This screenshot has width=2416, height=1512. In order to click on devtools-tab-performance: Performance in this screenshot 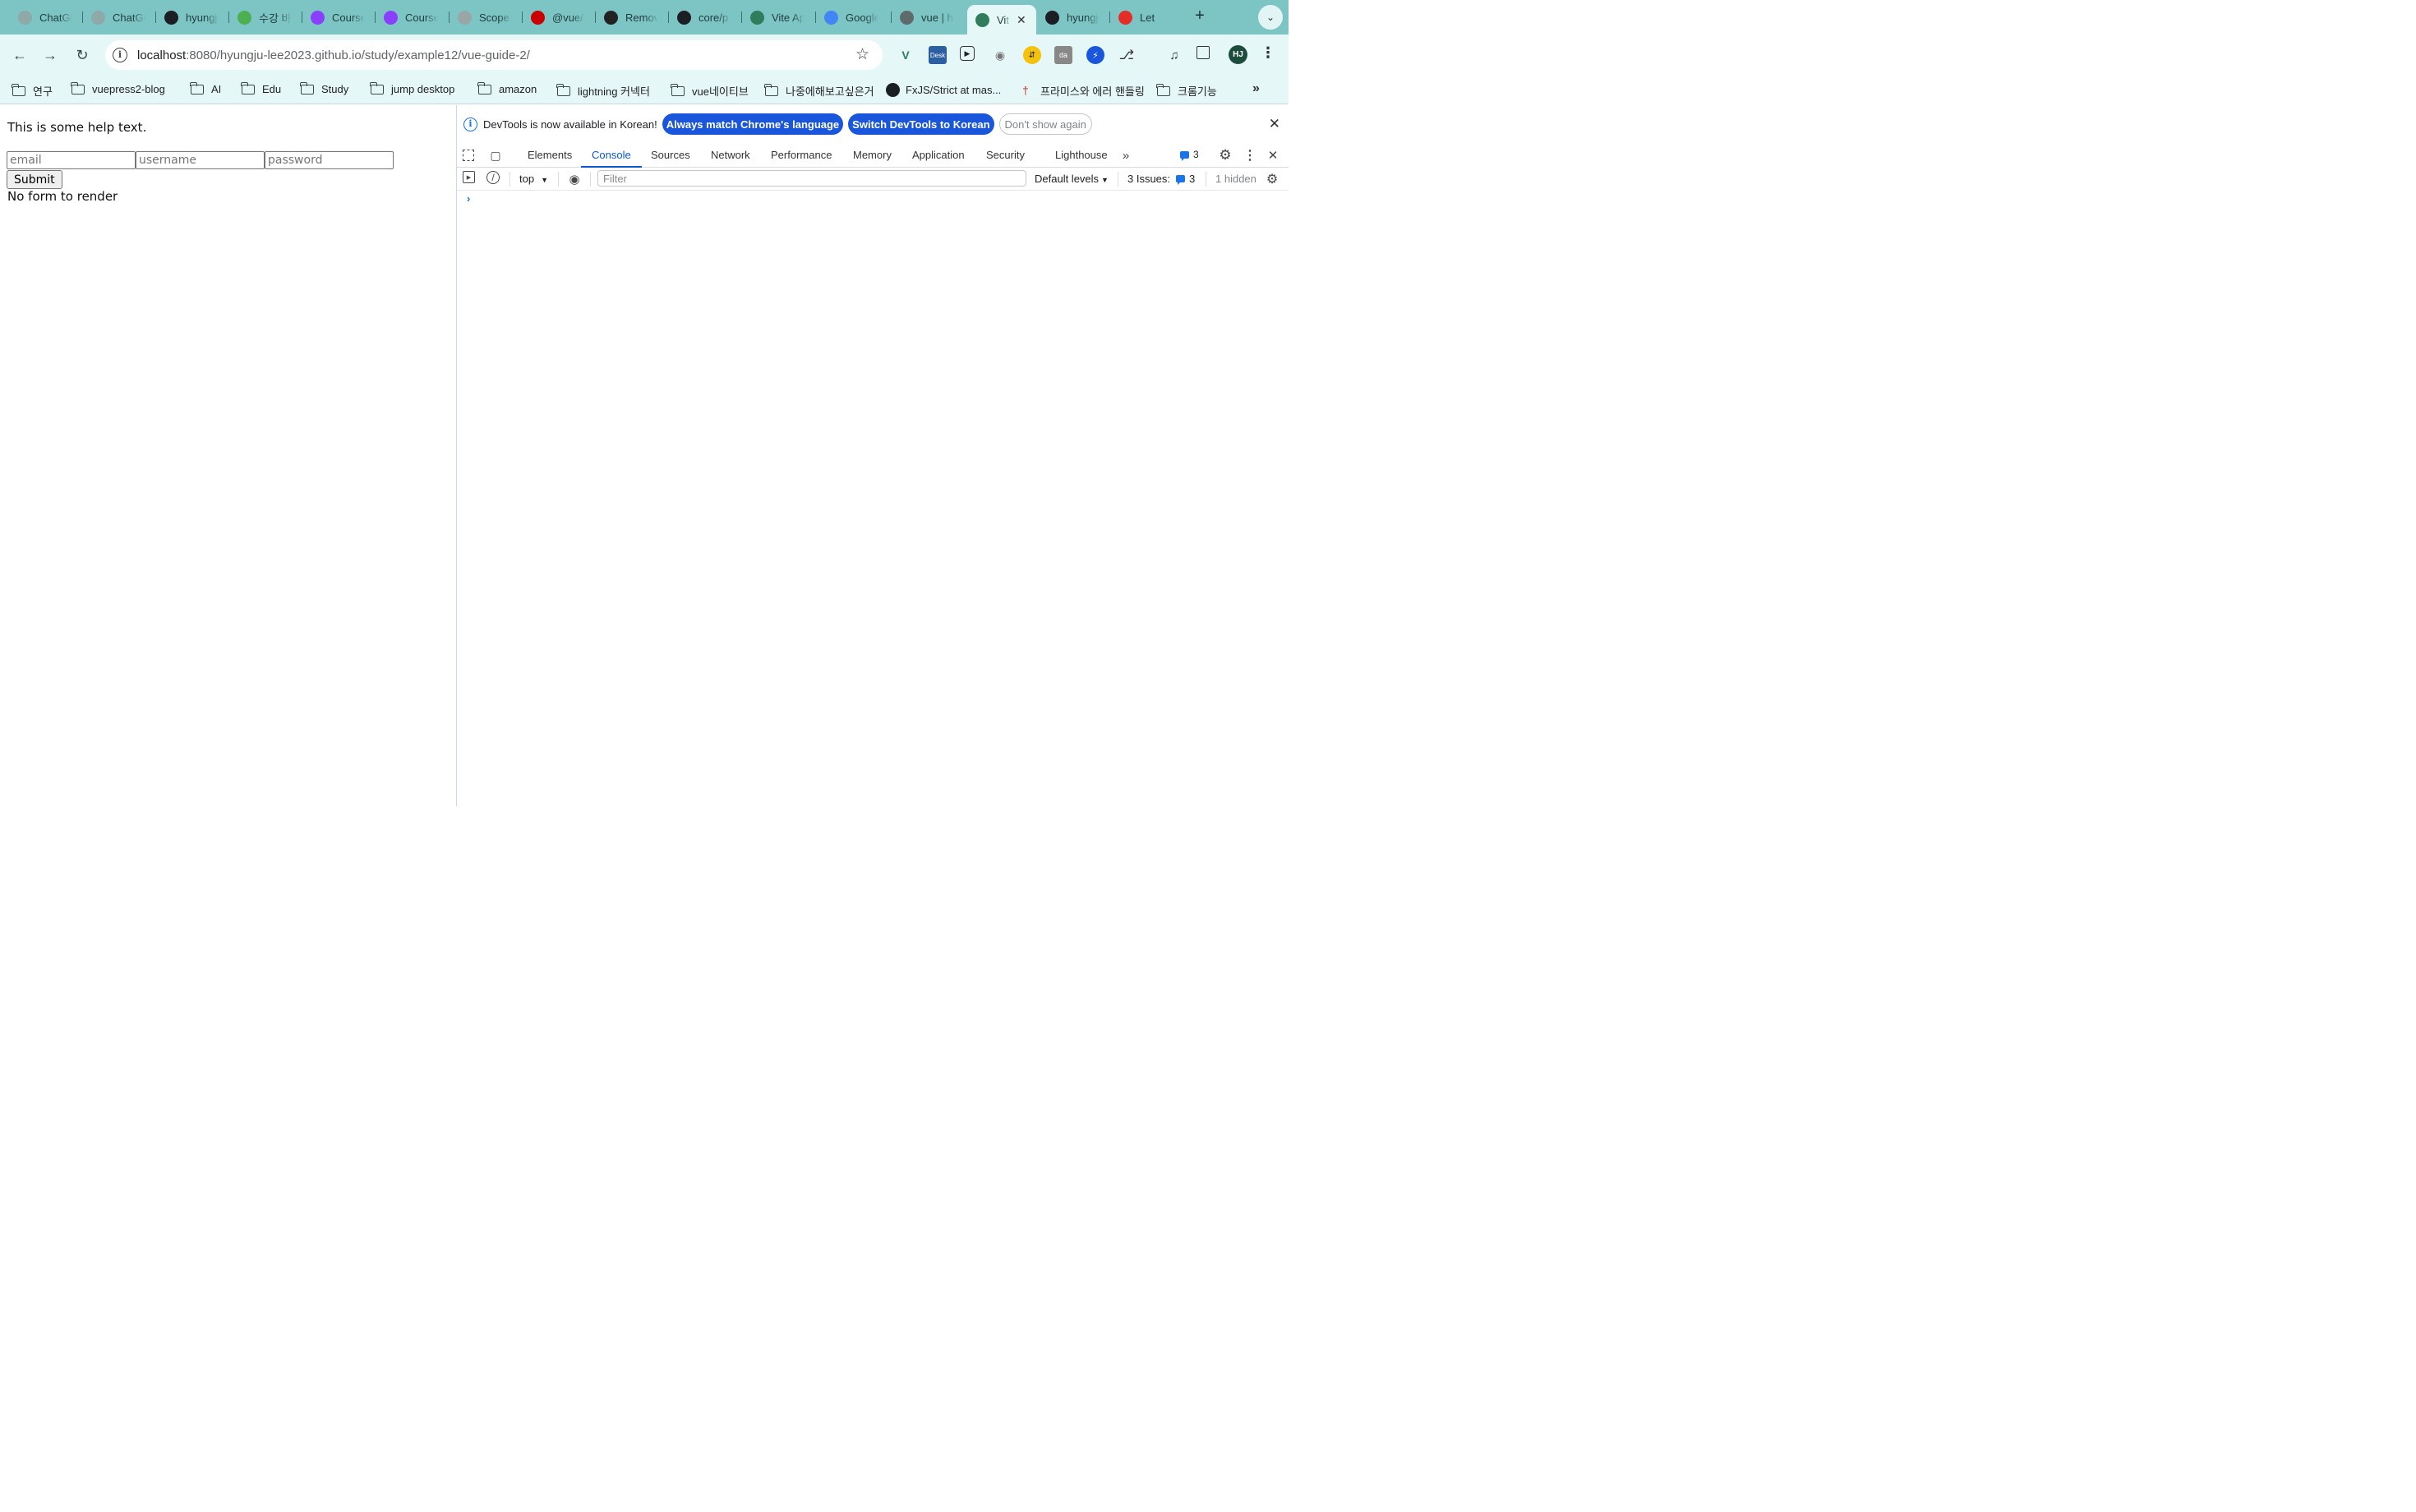, I will do `click(802, 155)`.